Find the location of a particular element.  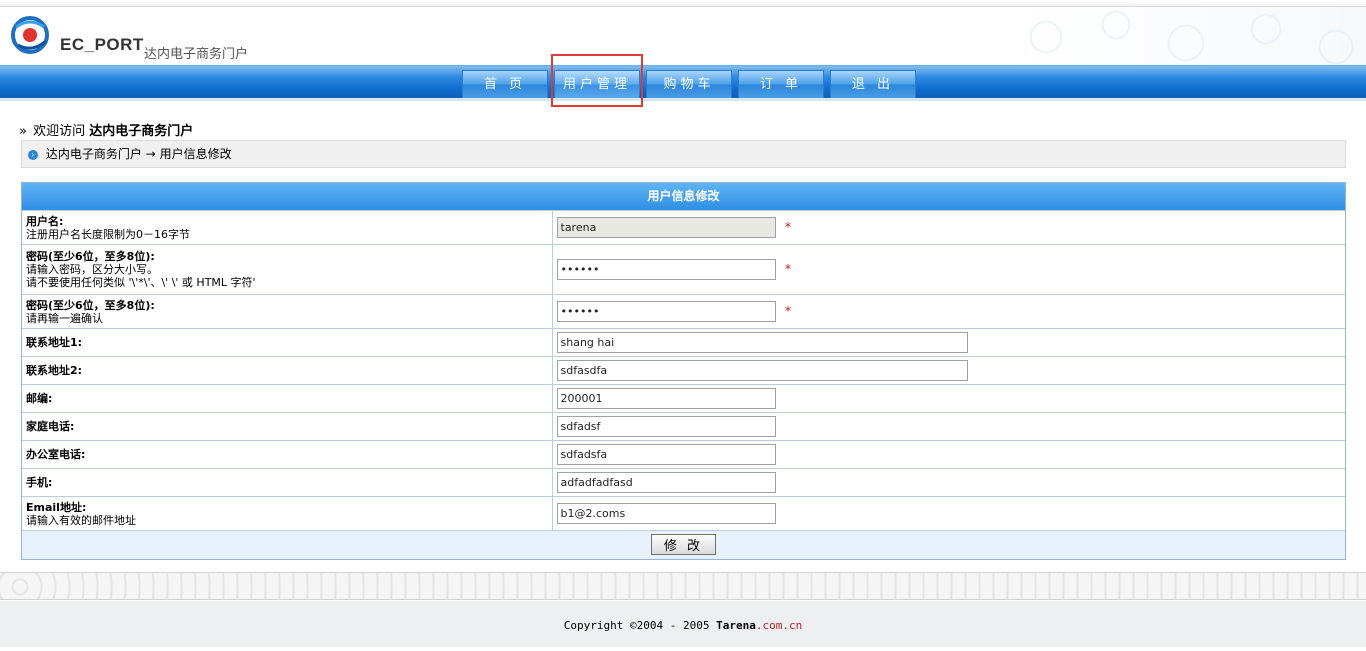

office-phone-field is located at coordinates (666, 454).